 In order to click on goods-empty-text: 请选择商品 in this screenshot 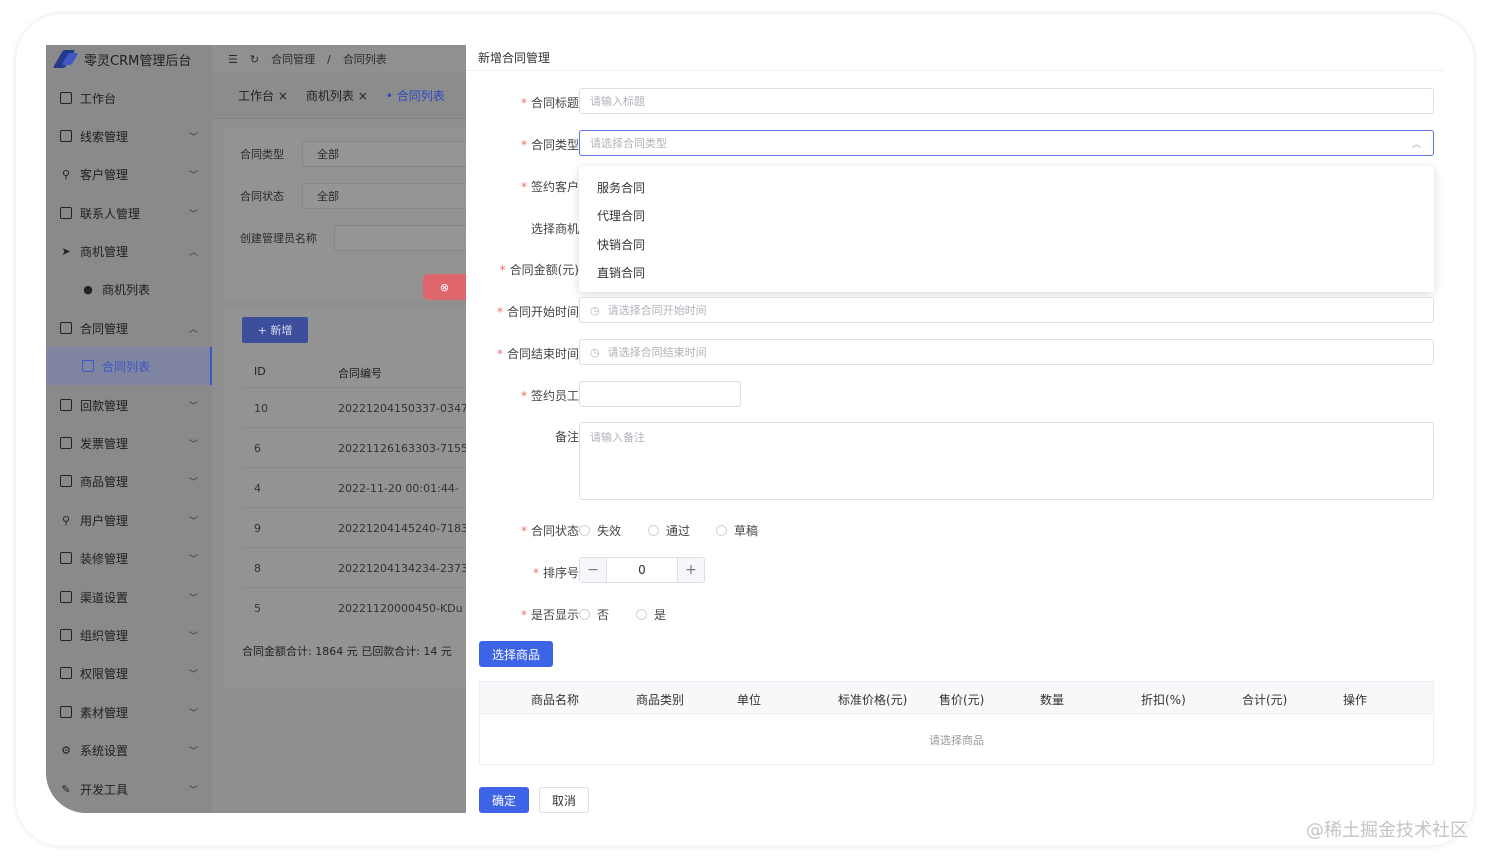, I will do `click(956, 740)`.